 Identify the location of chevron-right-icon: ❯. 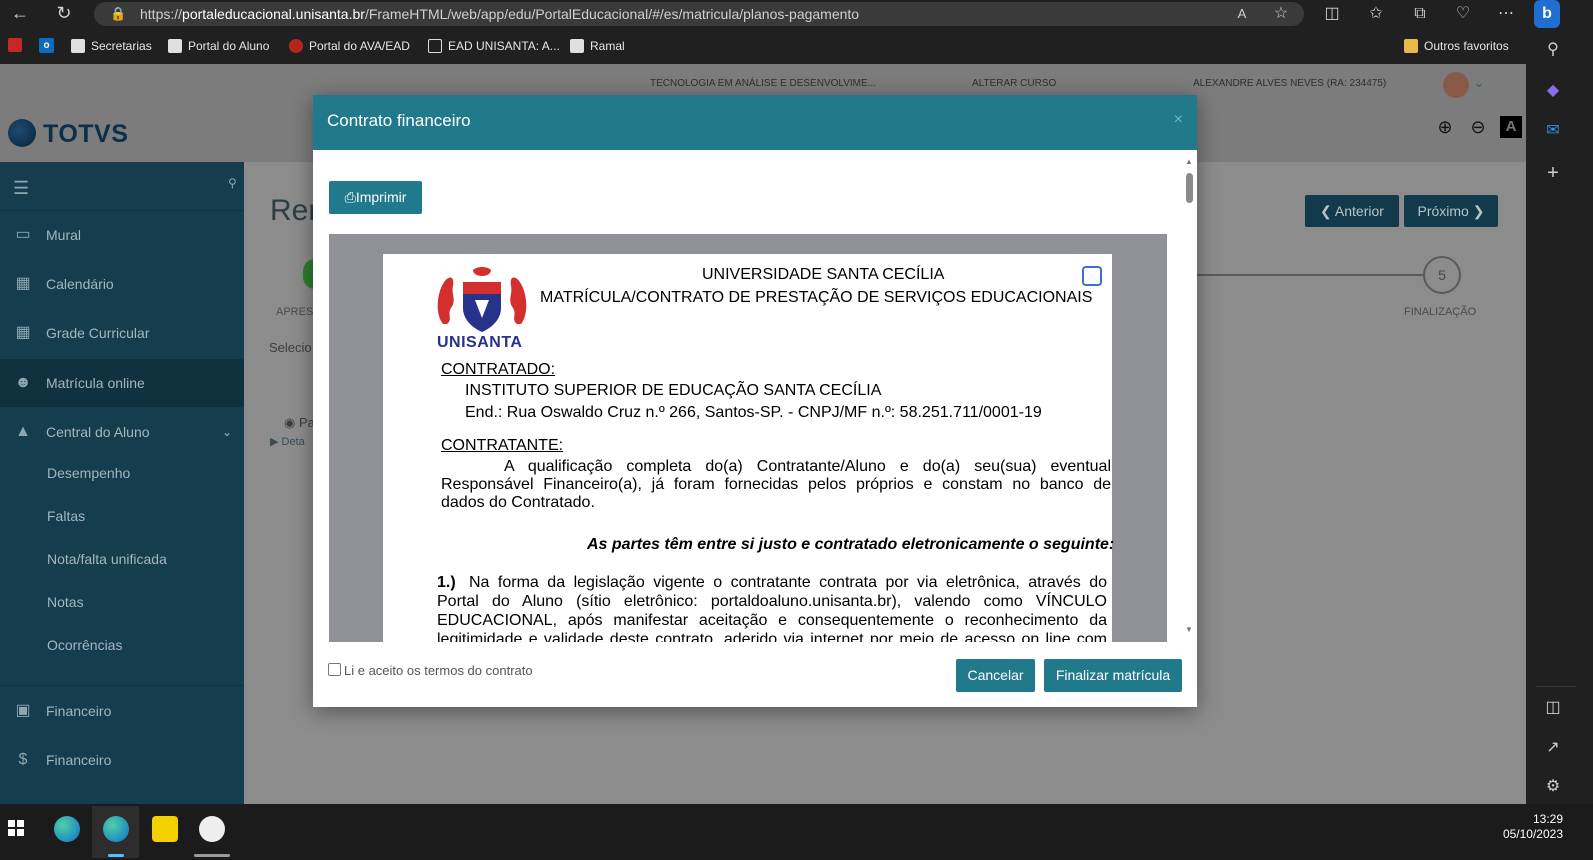
(1478, 211).